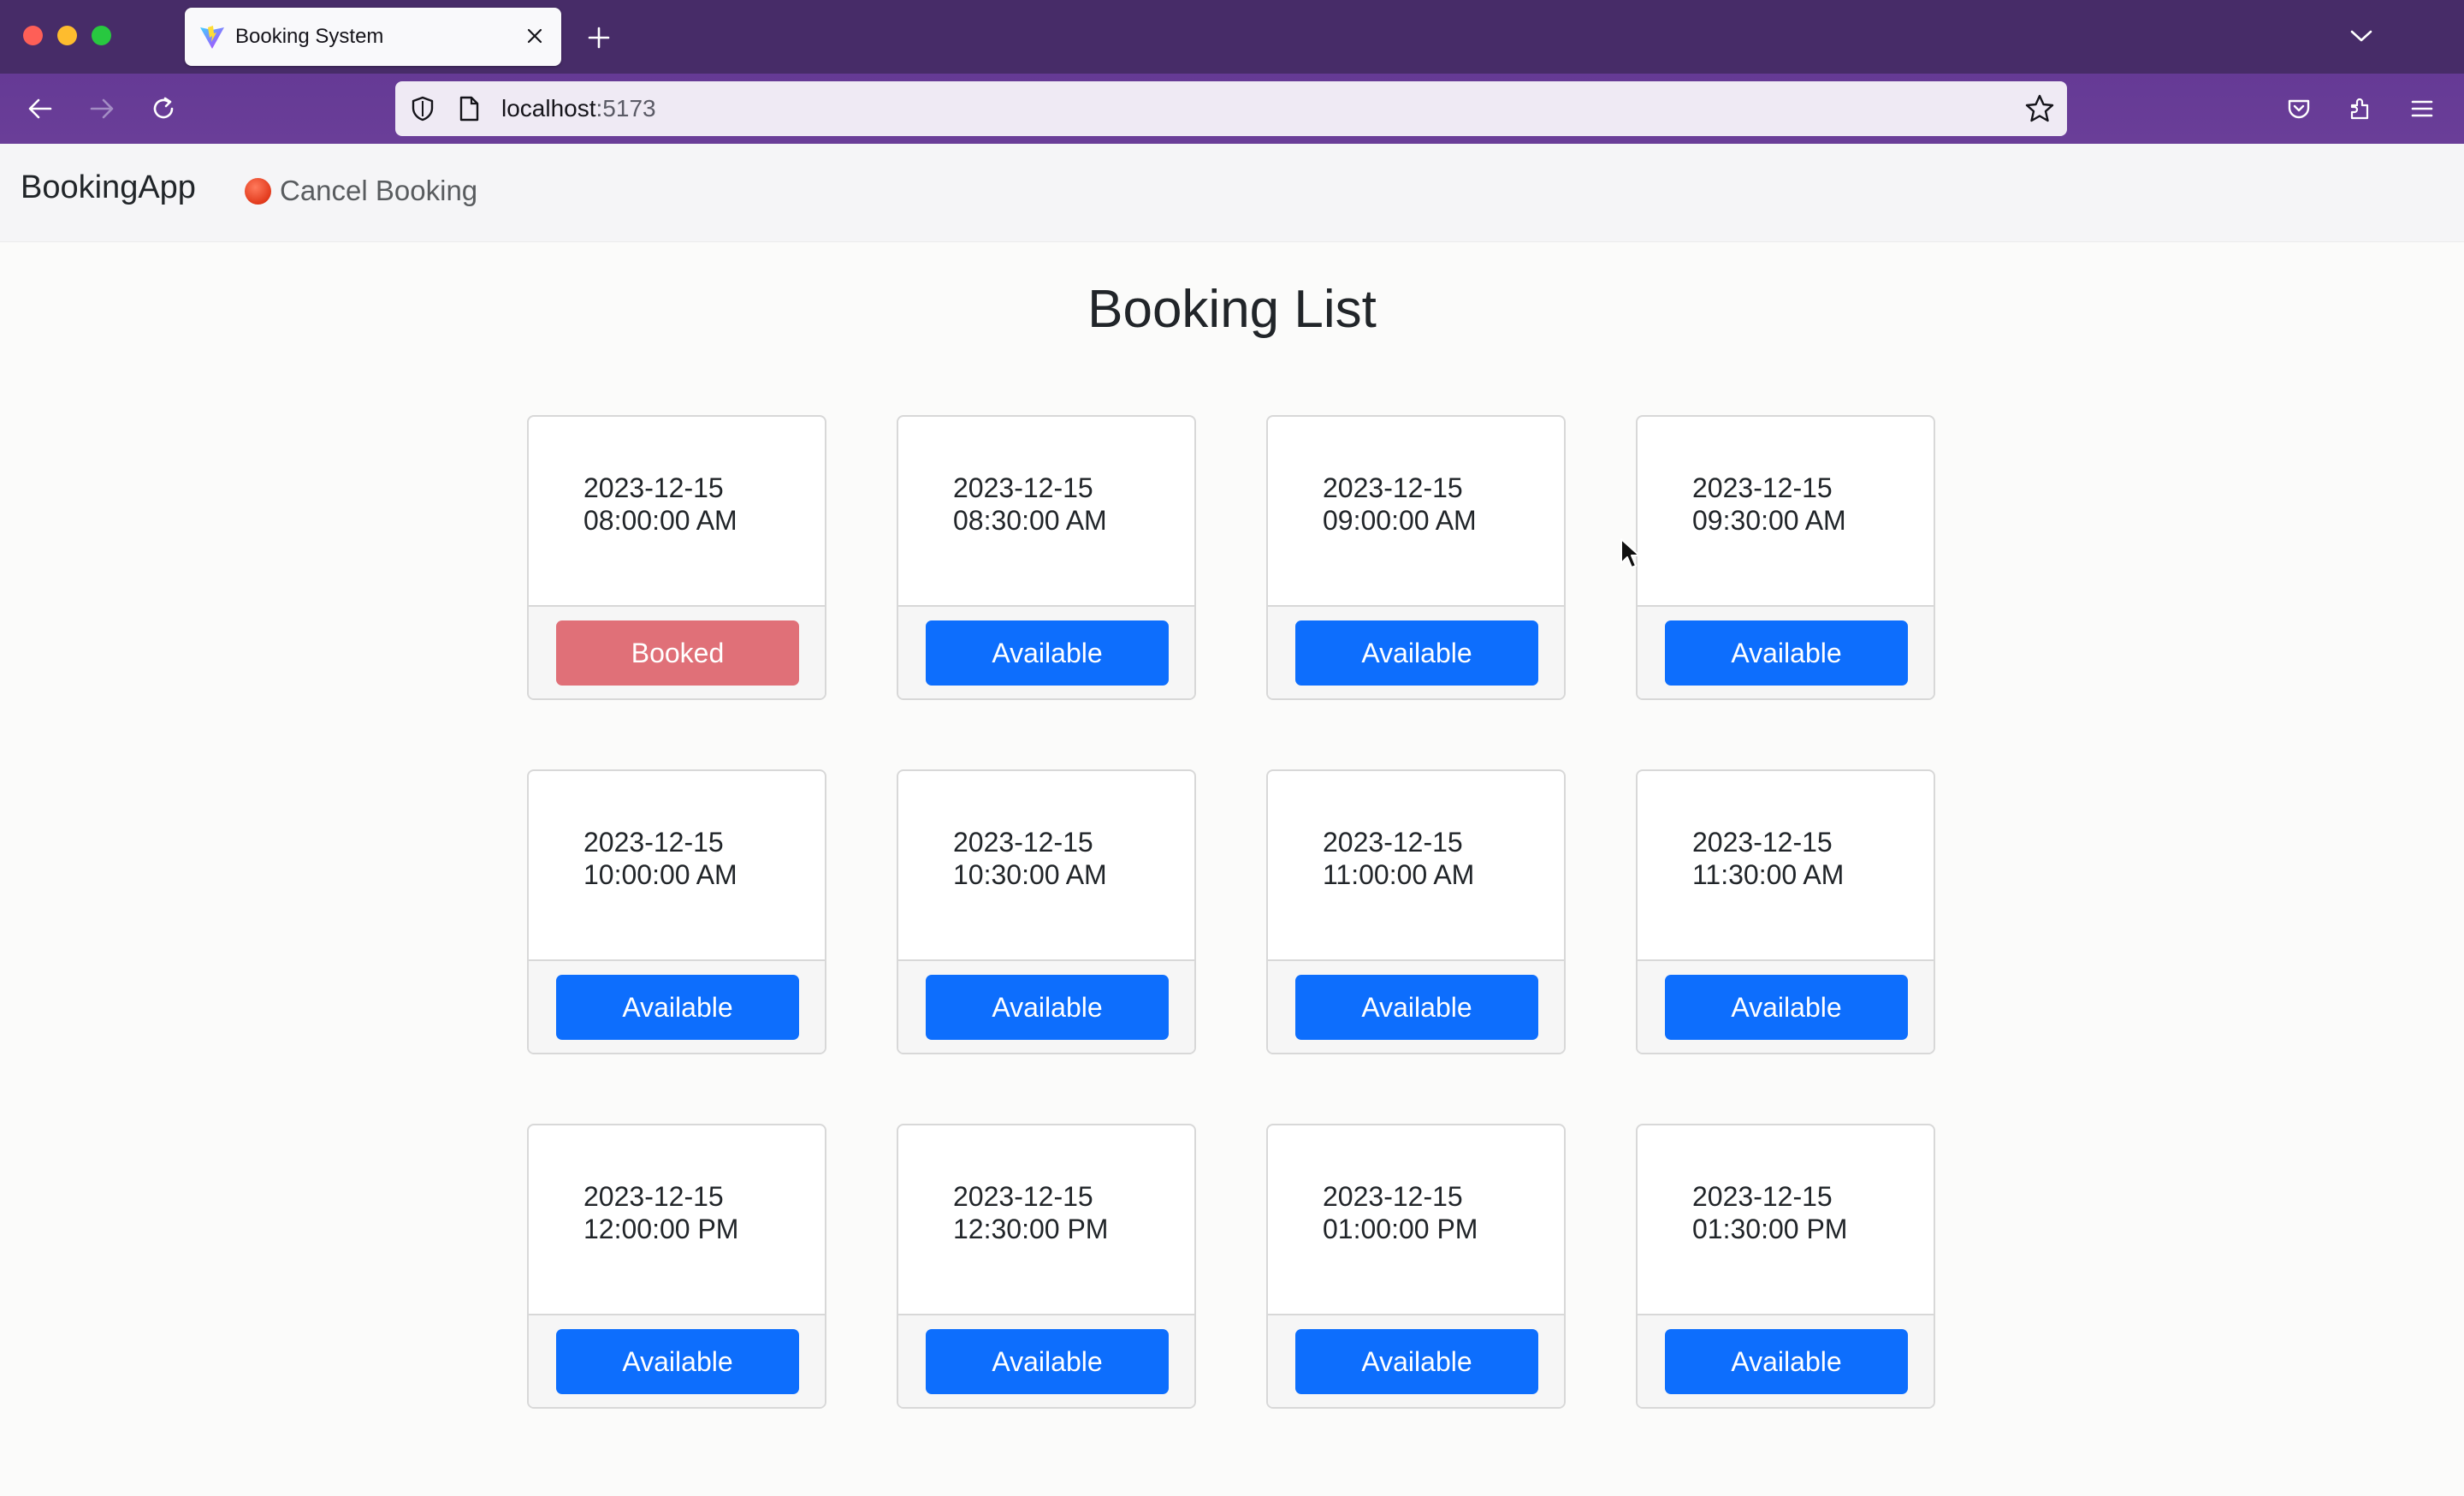 This screenshot has height=1496, width=2464. I want to click on slot-time: 09:00:00 AM, so click(1400, 520).